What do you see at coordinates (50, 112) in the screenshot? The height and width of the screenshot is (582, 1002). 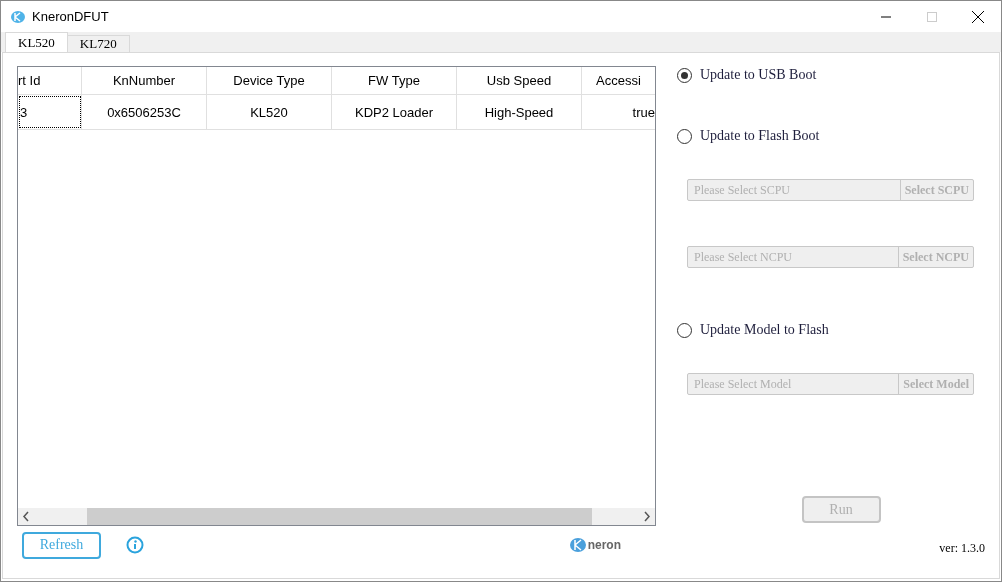 I see `table-cell: 3` at bounding box center [50, 112].